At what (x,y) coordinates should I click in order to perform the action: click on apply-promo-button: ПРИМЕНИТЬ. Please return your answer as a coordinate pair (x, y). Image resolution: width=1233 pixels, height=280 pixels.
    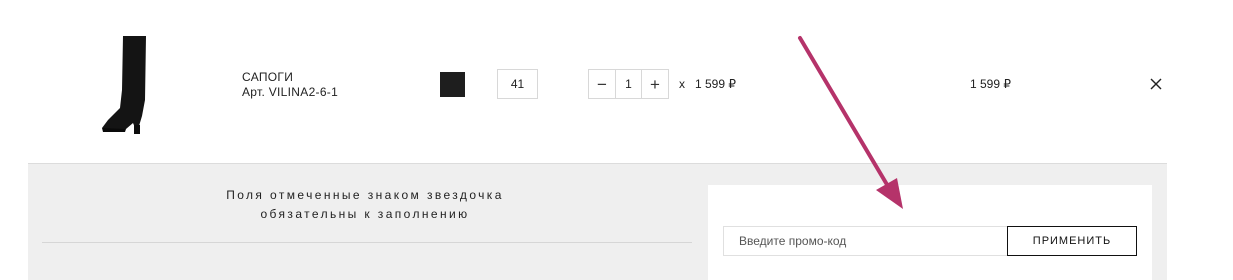
    Looking at the image, I should click on (1072, 241).